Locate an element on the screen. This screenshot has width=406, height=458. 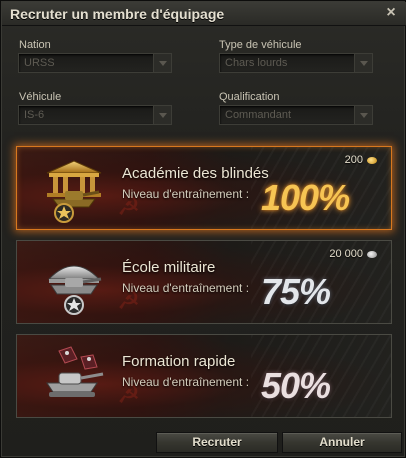
quick-training-icon is located at coordinates (75, 371).